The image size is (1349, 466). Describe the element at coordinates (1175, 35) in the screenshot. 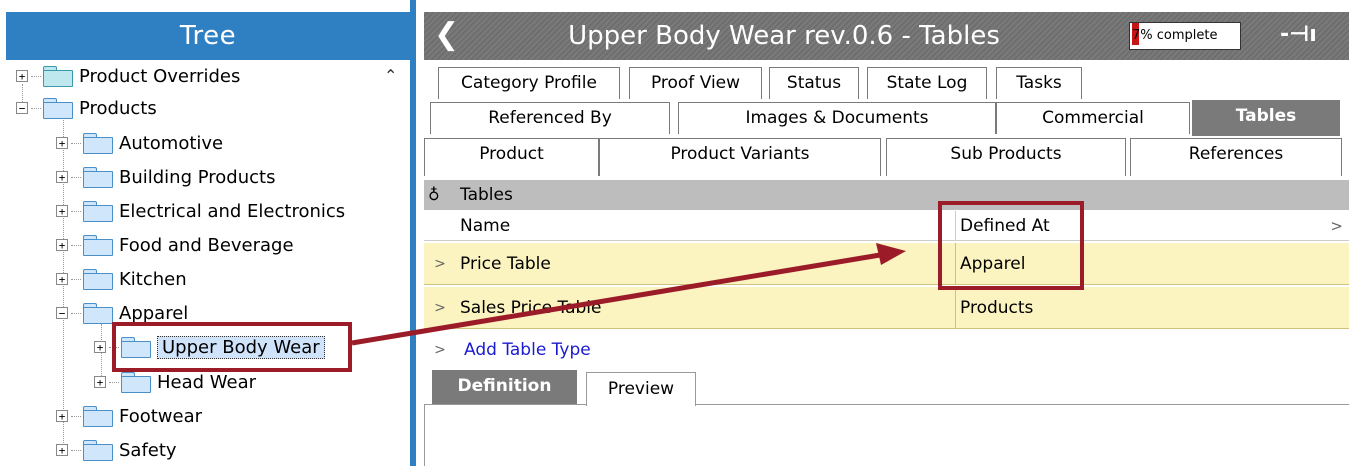

I see `progress-text: 7% complete` at that location.